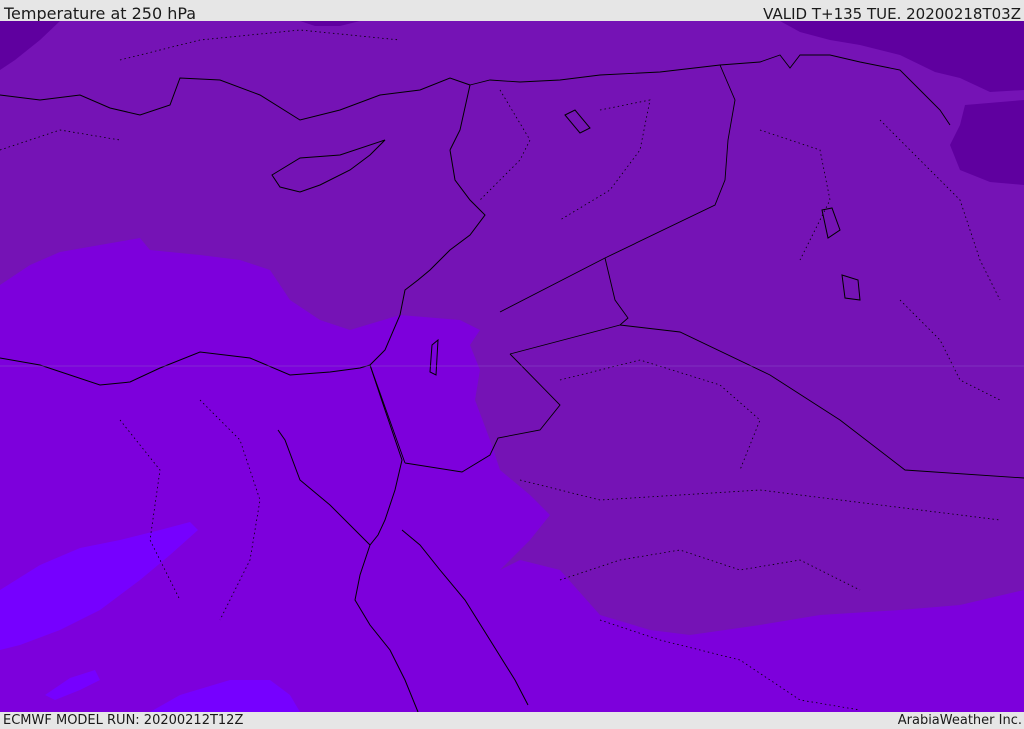 Image resolution: width=1024 pixels, height=729 pixels. Describe the element at coordinates (959, 720) in the screenshot. I see `credit-label: ArabiaWeather Inc.` at that location.